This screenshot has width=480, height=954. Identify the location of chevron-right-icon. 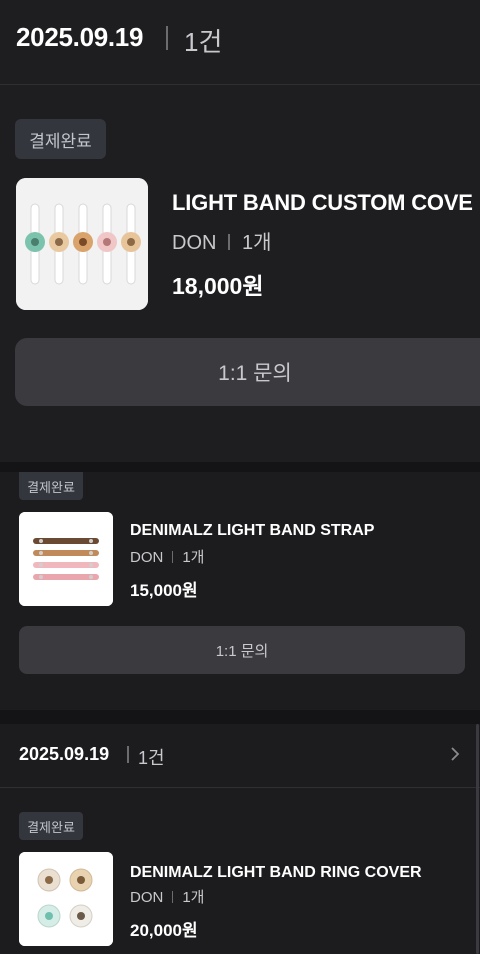
(455, 754).